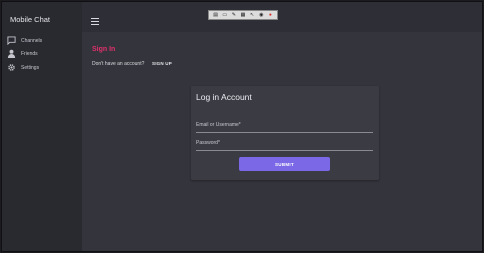  What do you see at coordinates (218, 125) in the screenshot?
I see `email-field-label: Email or Username*` at bounding box center [218, 125].